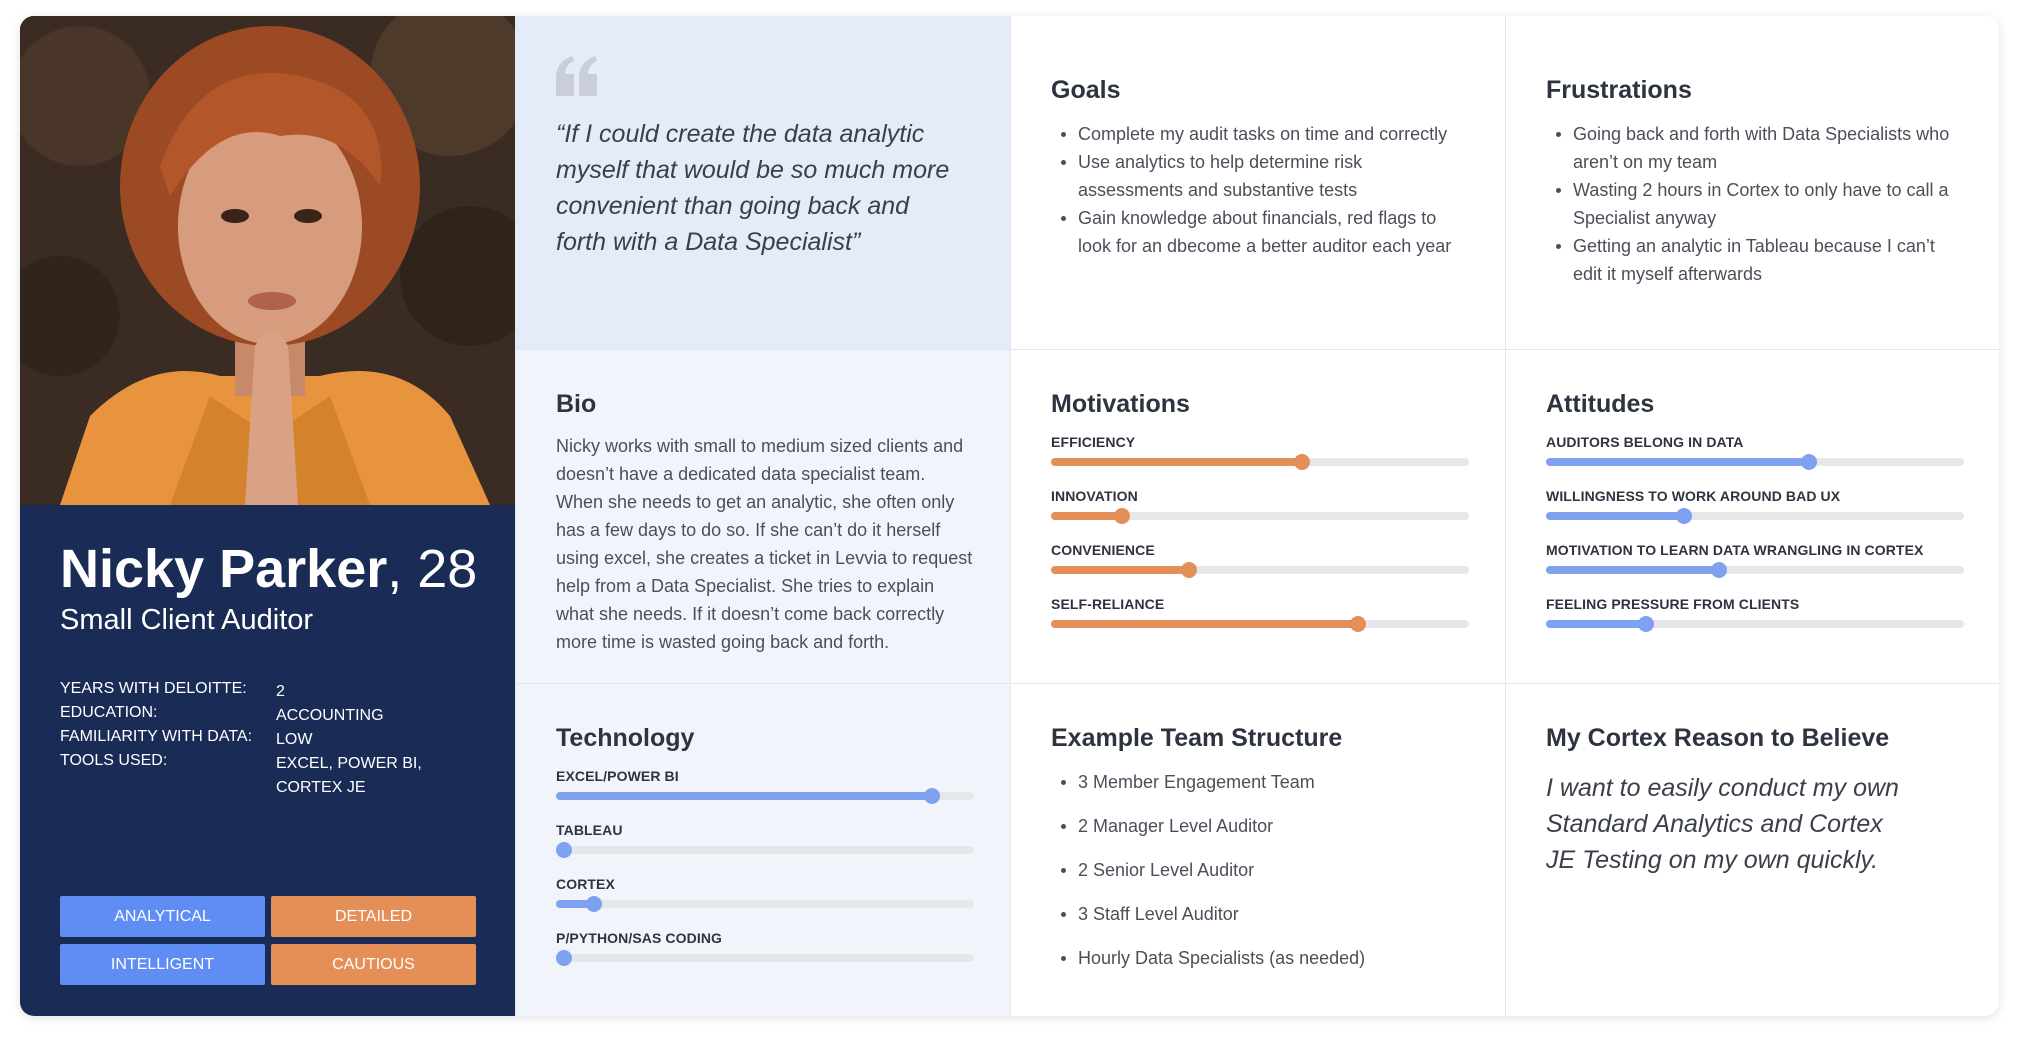 The image size is (2020, 1040). I want to click on section-title: Frustrations, so click(1619, 90).